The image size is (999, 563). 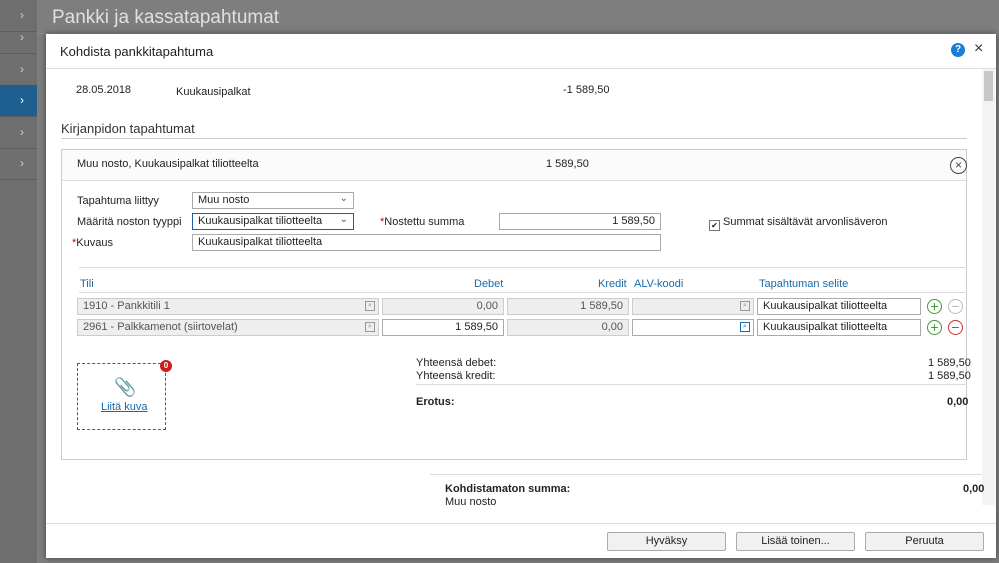 I want to click on sidebar-item-4: ›, so click(x=18, y=101).